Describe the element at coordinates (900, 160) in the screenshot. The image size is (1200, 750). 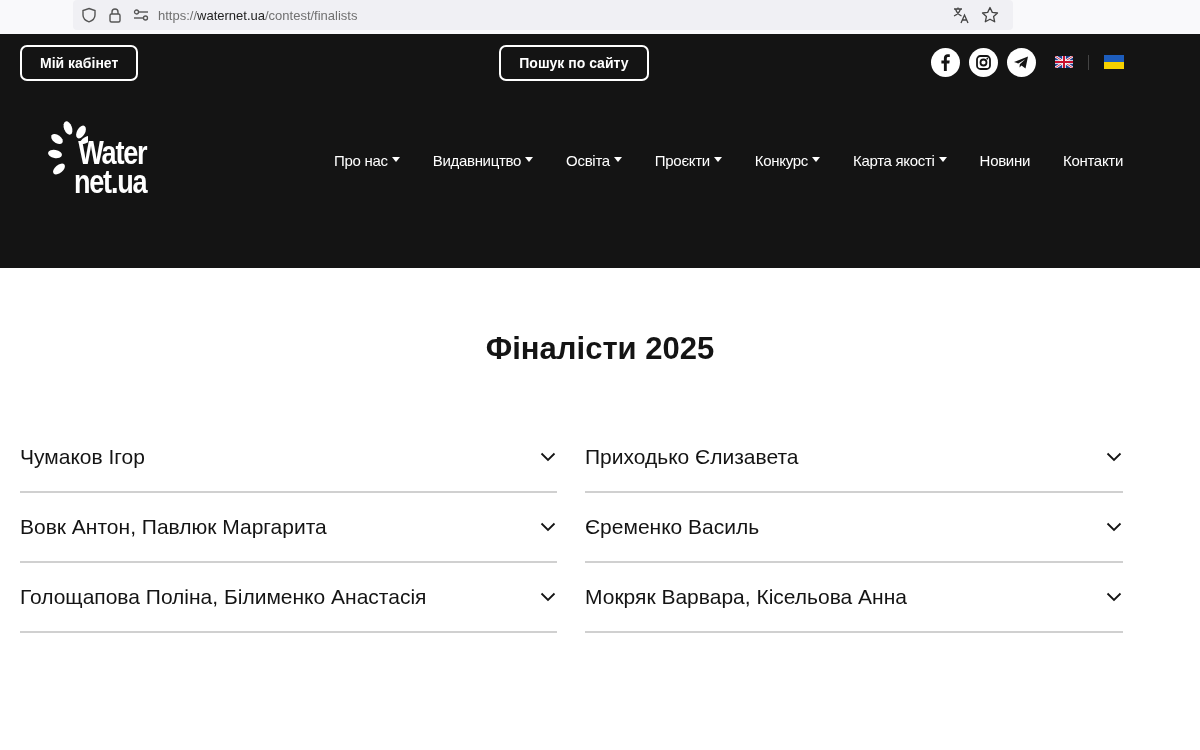
I see `nav-link: Карта якості` at that location.